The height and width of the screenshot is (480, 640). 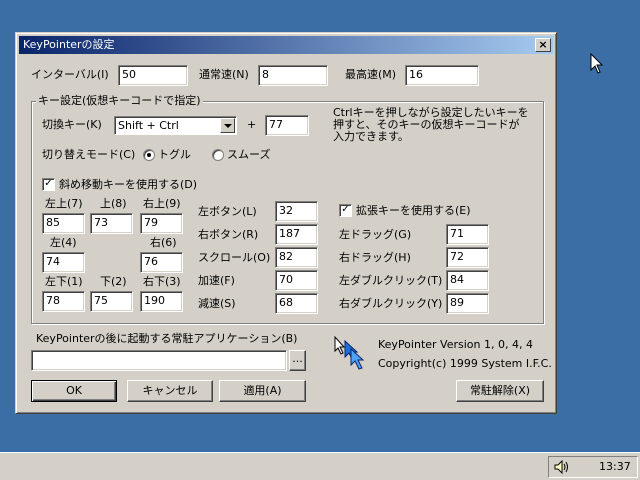 What do you see at coordinates (161, 262) in the screenshot?
I see `right-input: 76` at bounding box center [161, 262].